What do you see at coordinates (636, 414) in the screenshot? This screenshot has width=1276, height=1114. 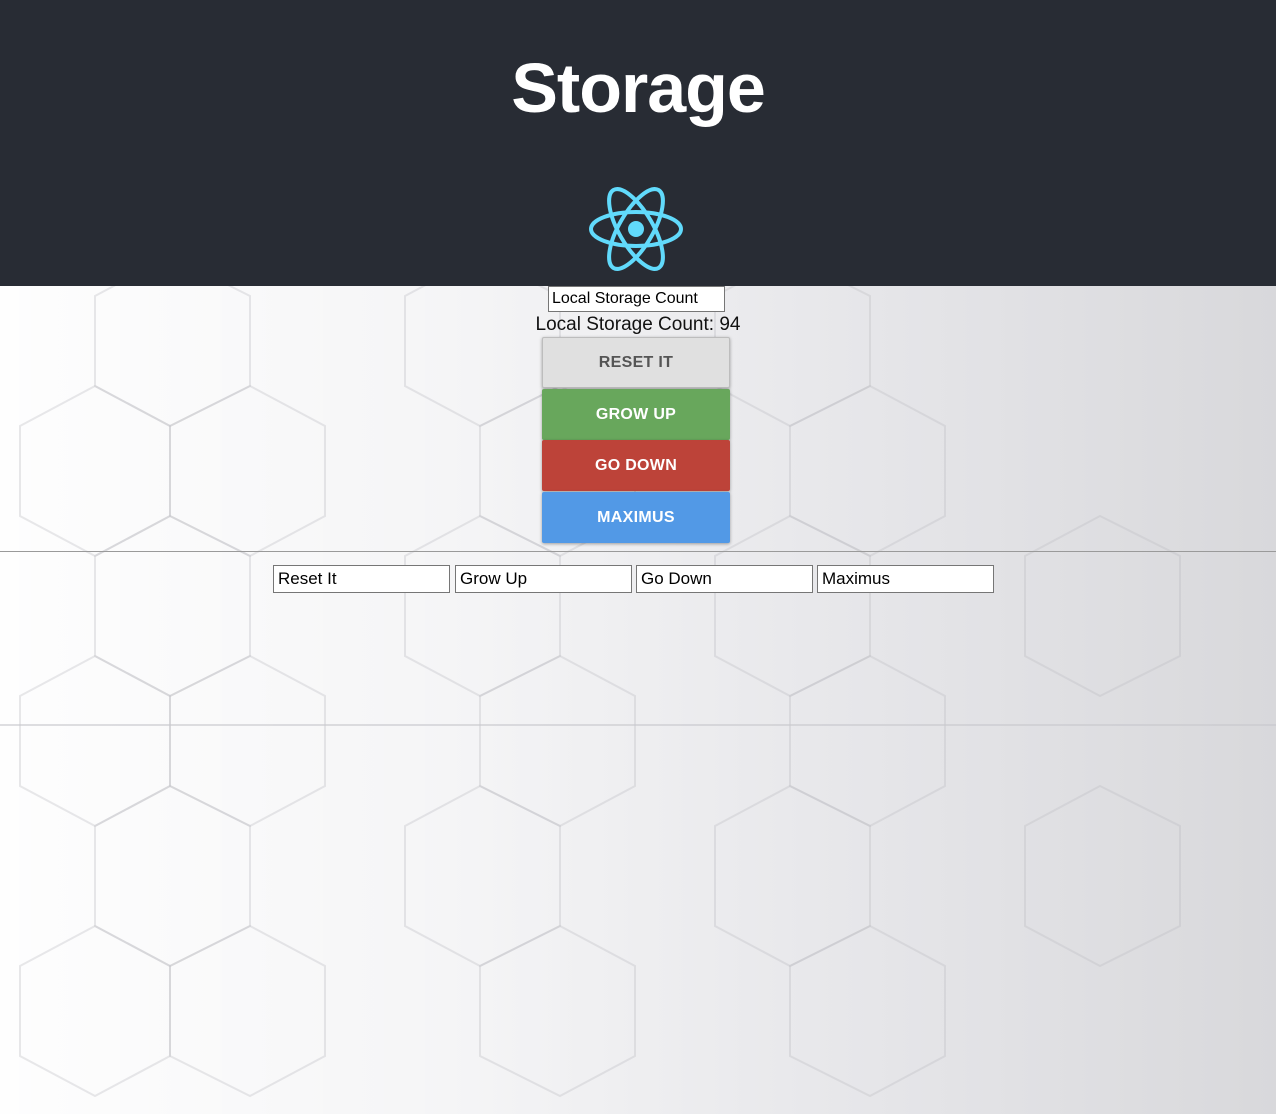 I see `grow-up-button: GROW UP` at bounding box center [636, 414].